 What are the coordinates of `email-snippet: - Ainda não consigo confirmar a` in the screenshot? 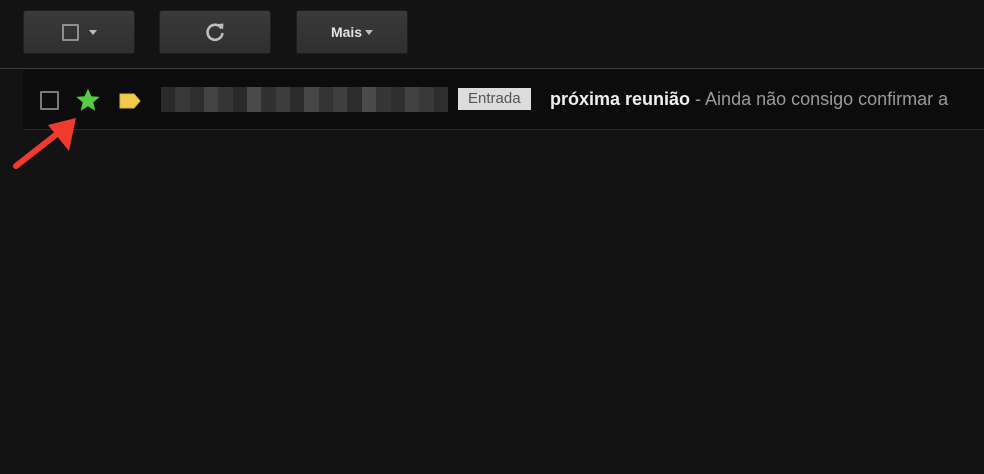 It's located at (819, 99).